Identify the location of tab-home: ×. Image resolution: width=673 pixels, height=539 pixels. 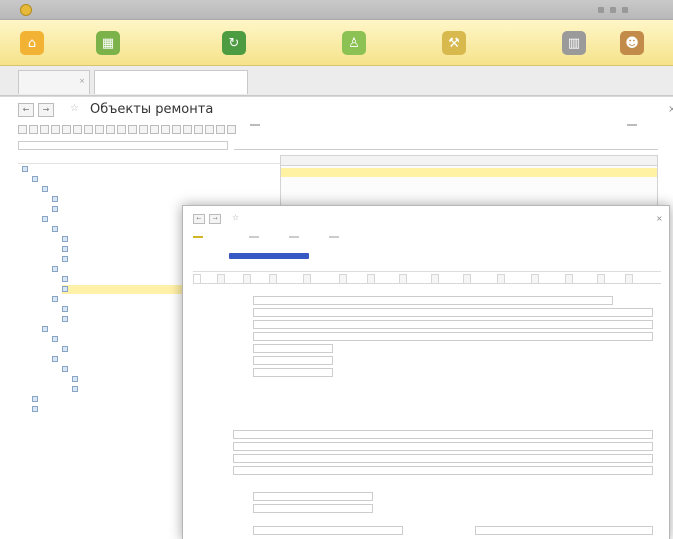
(54, 82).